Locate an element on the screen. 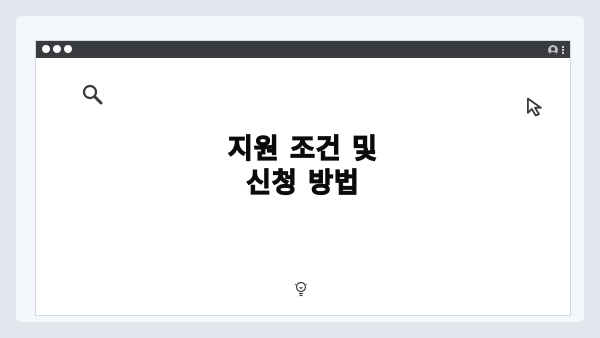 The image size is (600, 338). window-titlebar is located at coordinates (303, 49).